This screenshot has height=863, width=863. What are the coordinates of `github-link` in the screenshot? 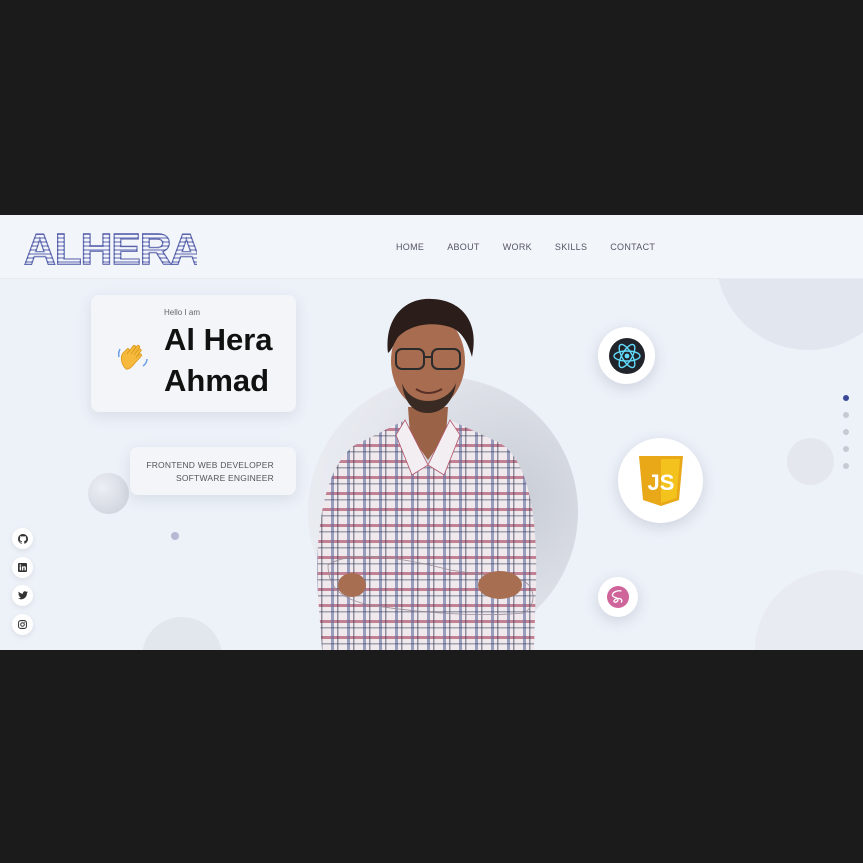 It's located at (22, 538).